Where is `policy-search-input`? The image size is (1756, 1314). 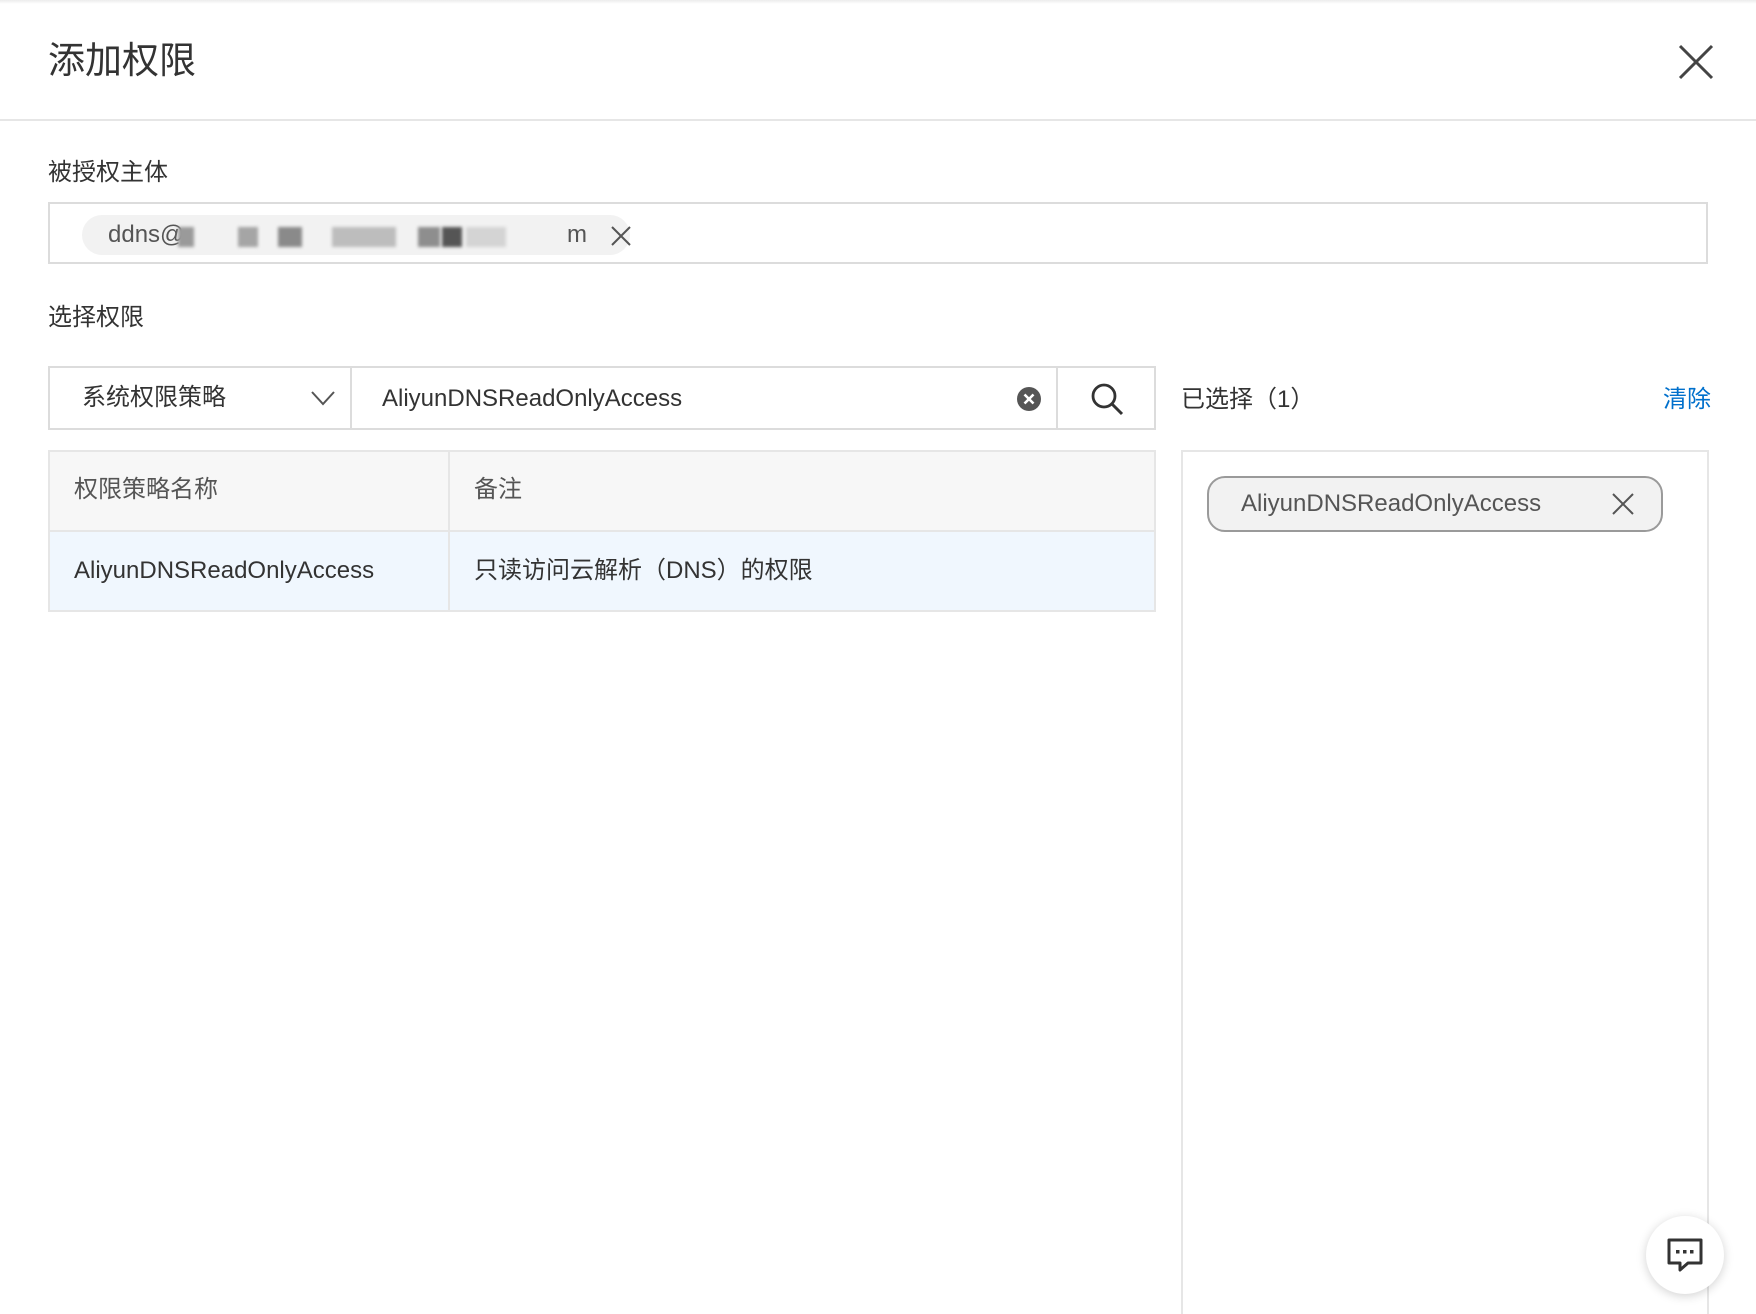 policy-search-input is located at coordinates (682, 399).